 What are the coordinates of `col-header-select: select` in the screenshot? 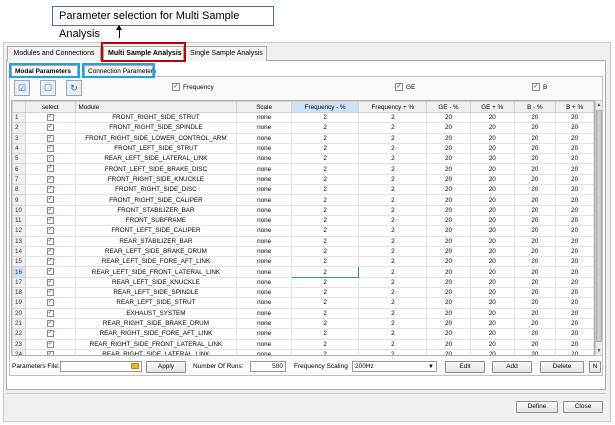 It's located at (50, 107).